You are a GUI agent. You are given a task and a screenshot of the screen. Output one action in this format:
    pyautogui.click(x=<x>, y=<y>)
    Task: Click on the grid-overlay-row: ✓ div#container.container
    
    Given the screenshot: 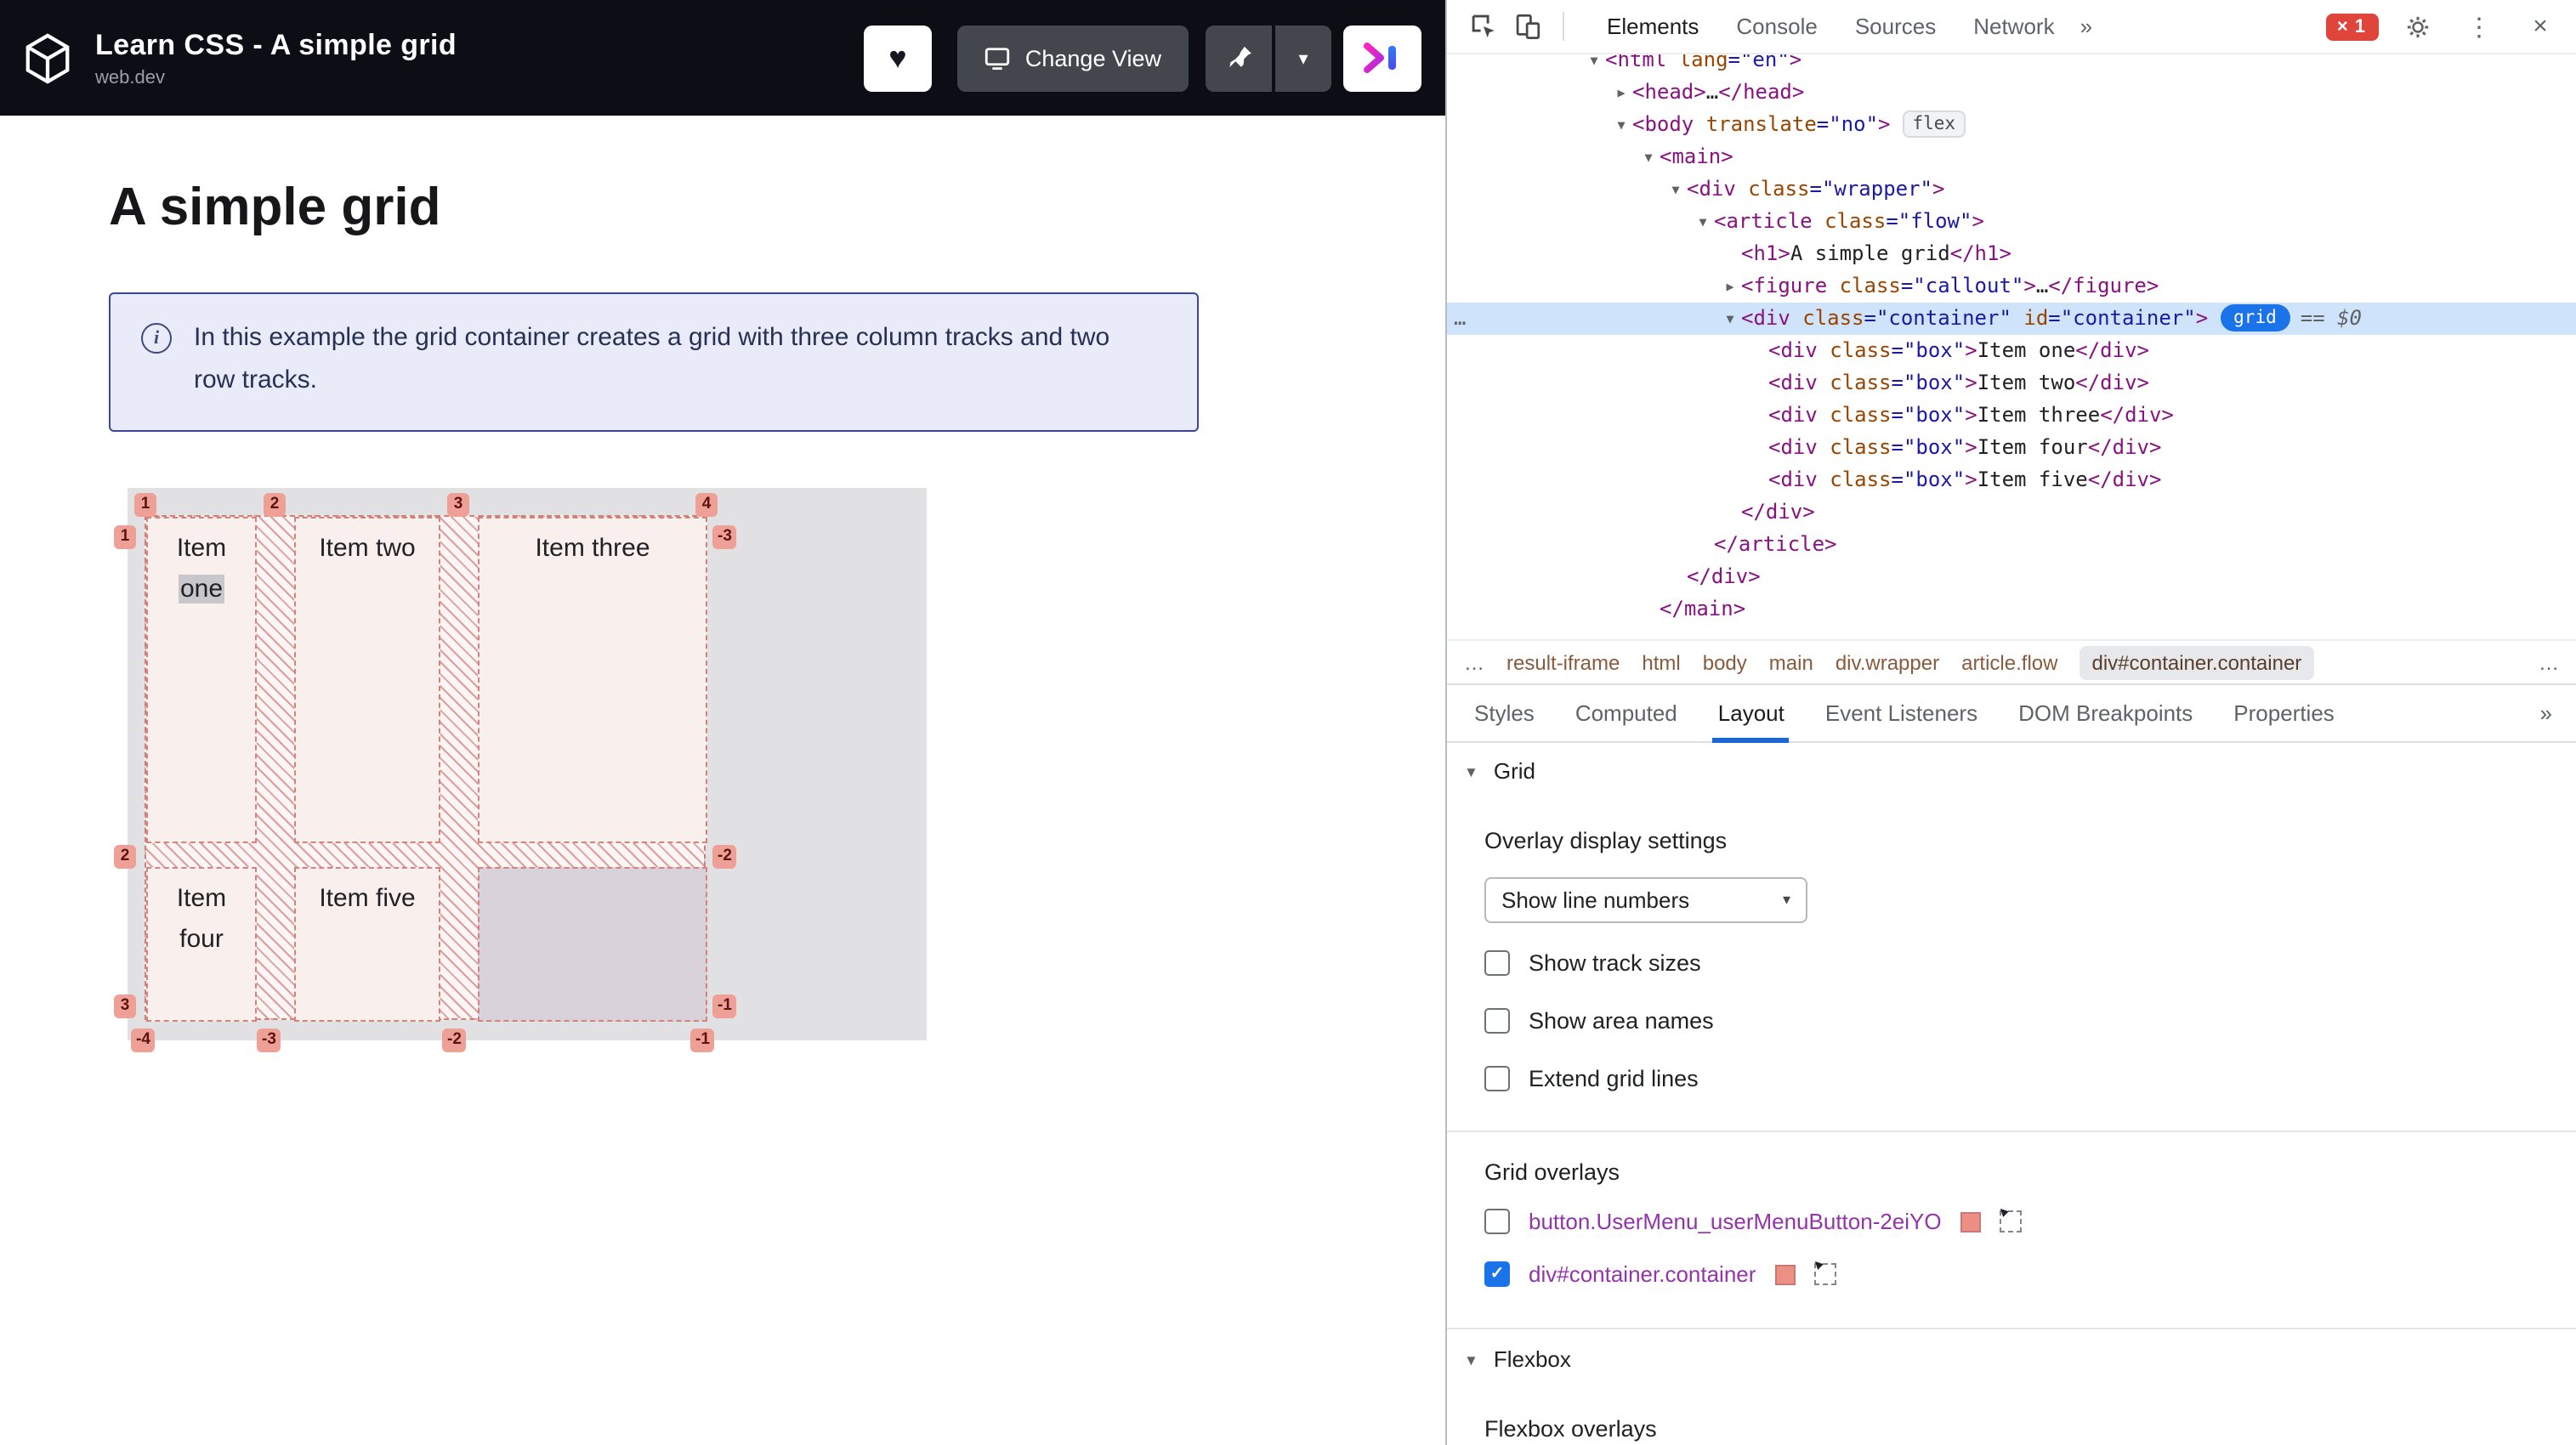 What is the action you would take?
    pyautogui.click(x=2012, y=1274)
    